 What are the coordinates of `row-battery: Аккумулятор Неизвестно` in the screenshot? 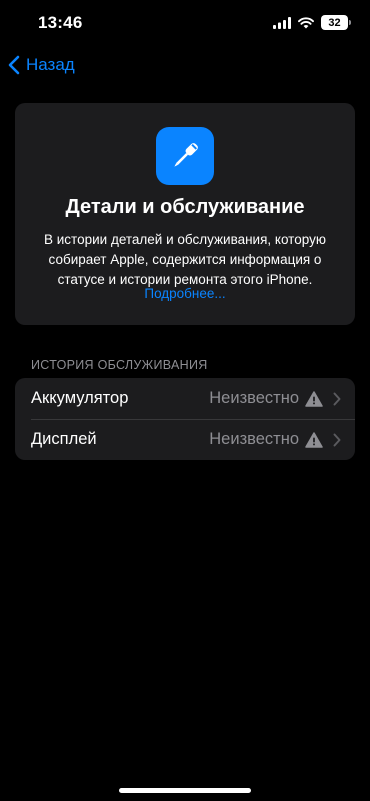 It's located at (185, 398).